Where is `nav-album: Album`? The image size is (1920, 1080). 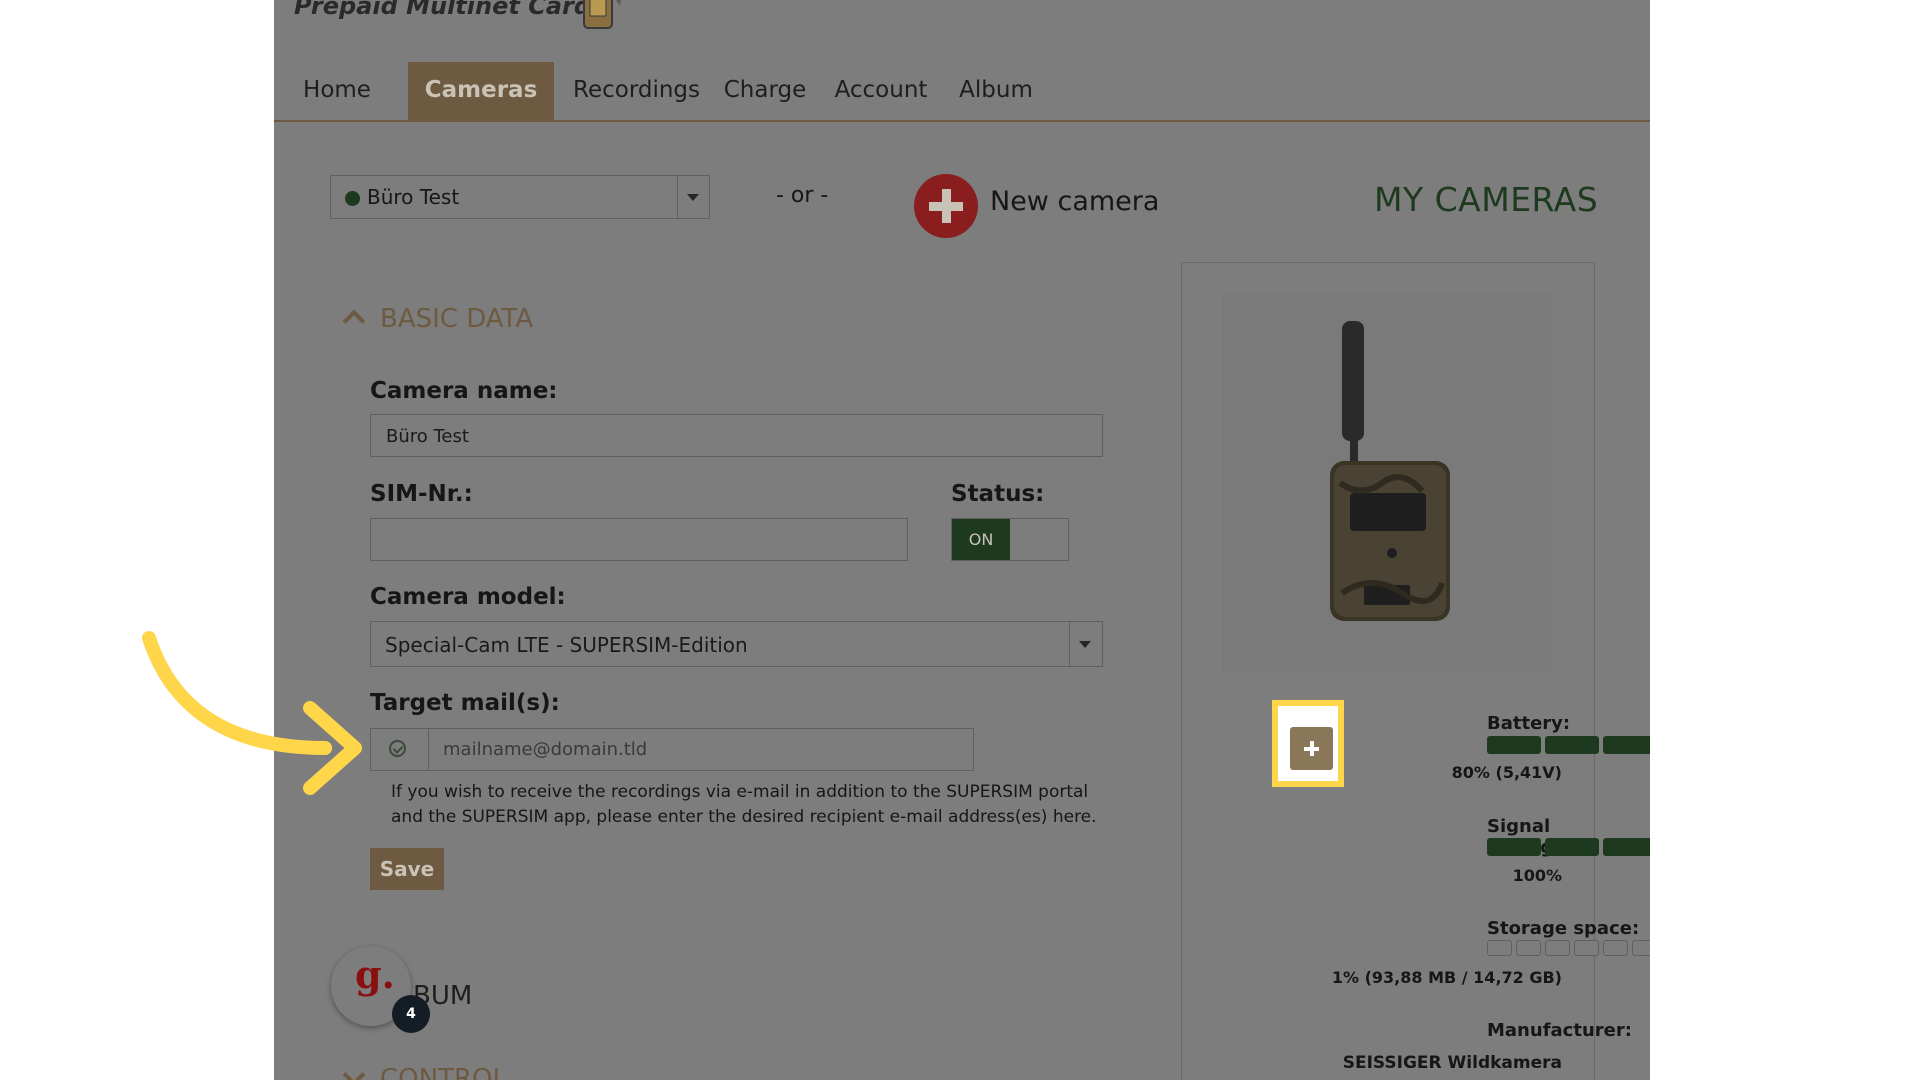
nav-album: Album is located at coordinates (996, 91).